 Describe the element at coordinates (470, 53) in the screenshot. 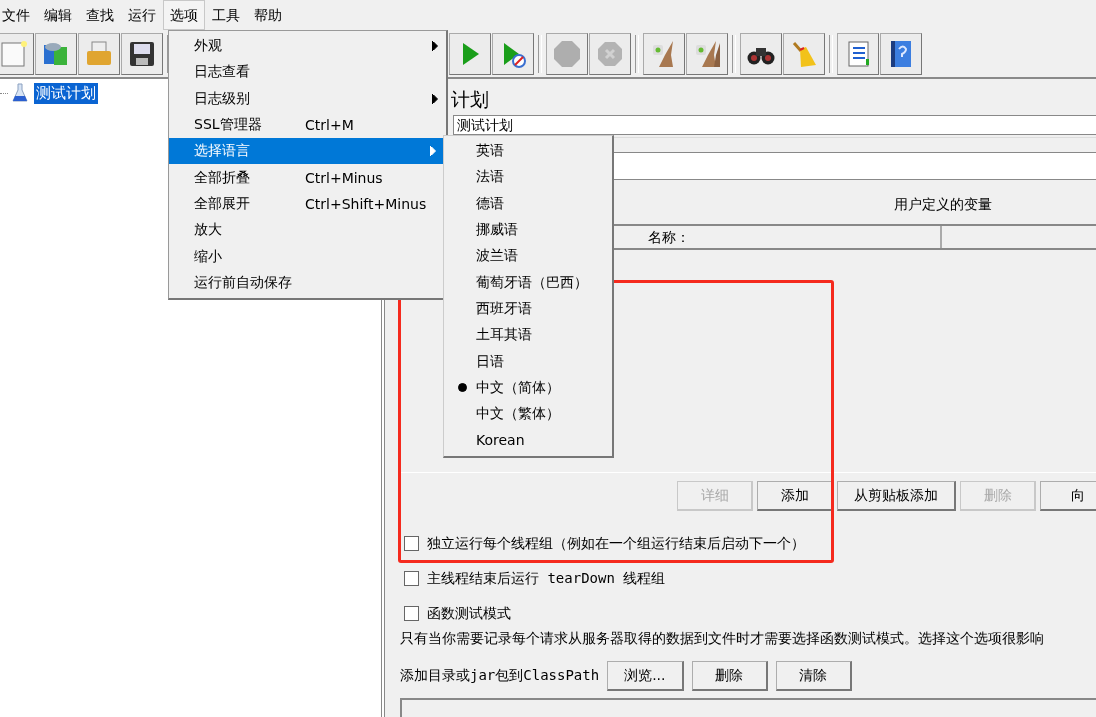

I see `start-button` at that location.